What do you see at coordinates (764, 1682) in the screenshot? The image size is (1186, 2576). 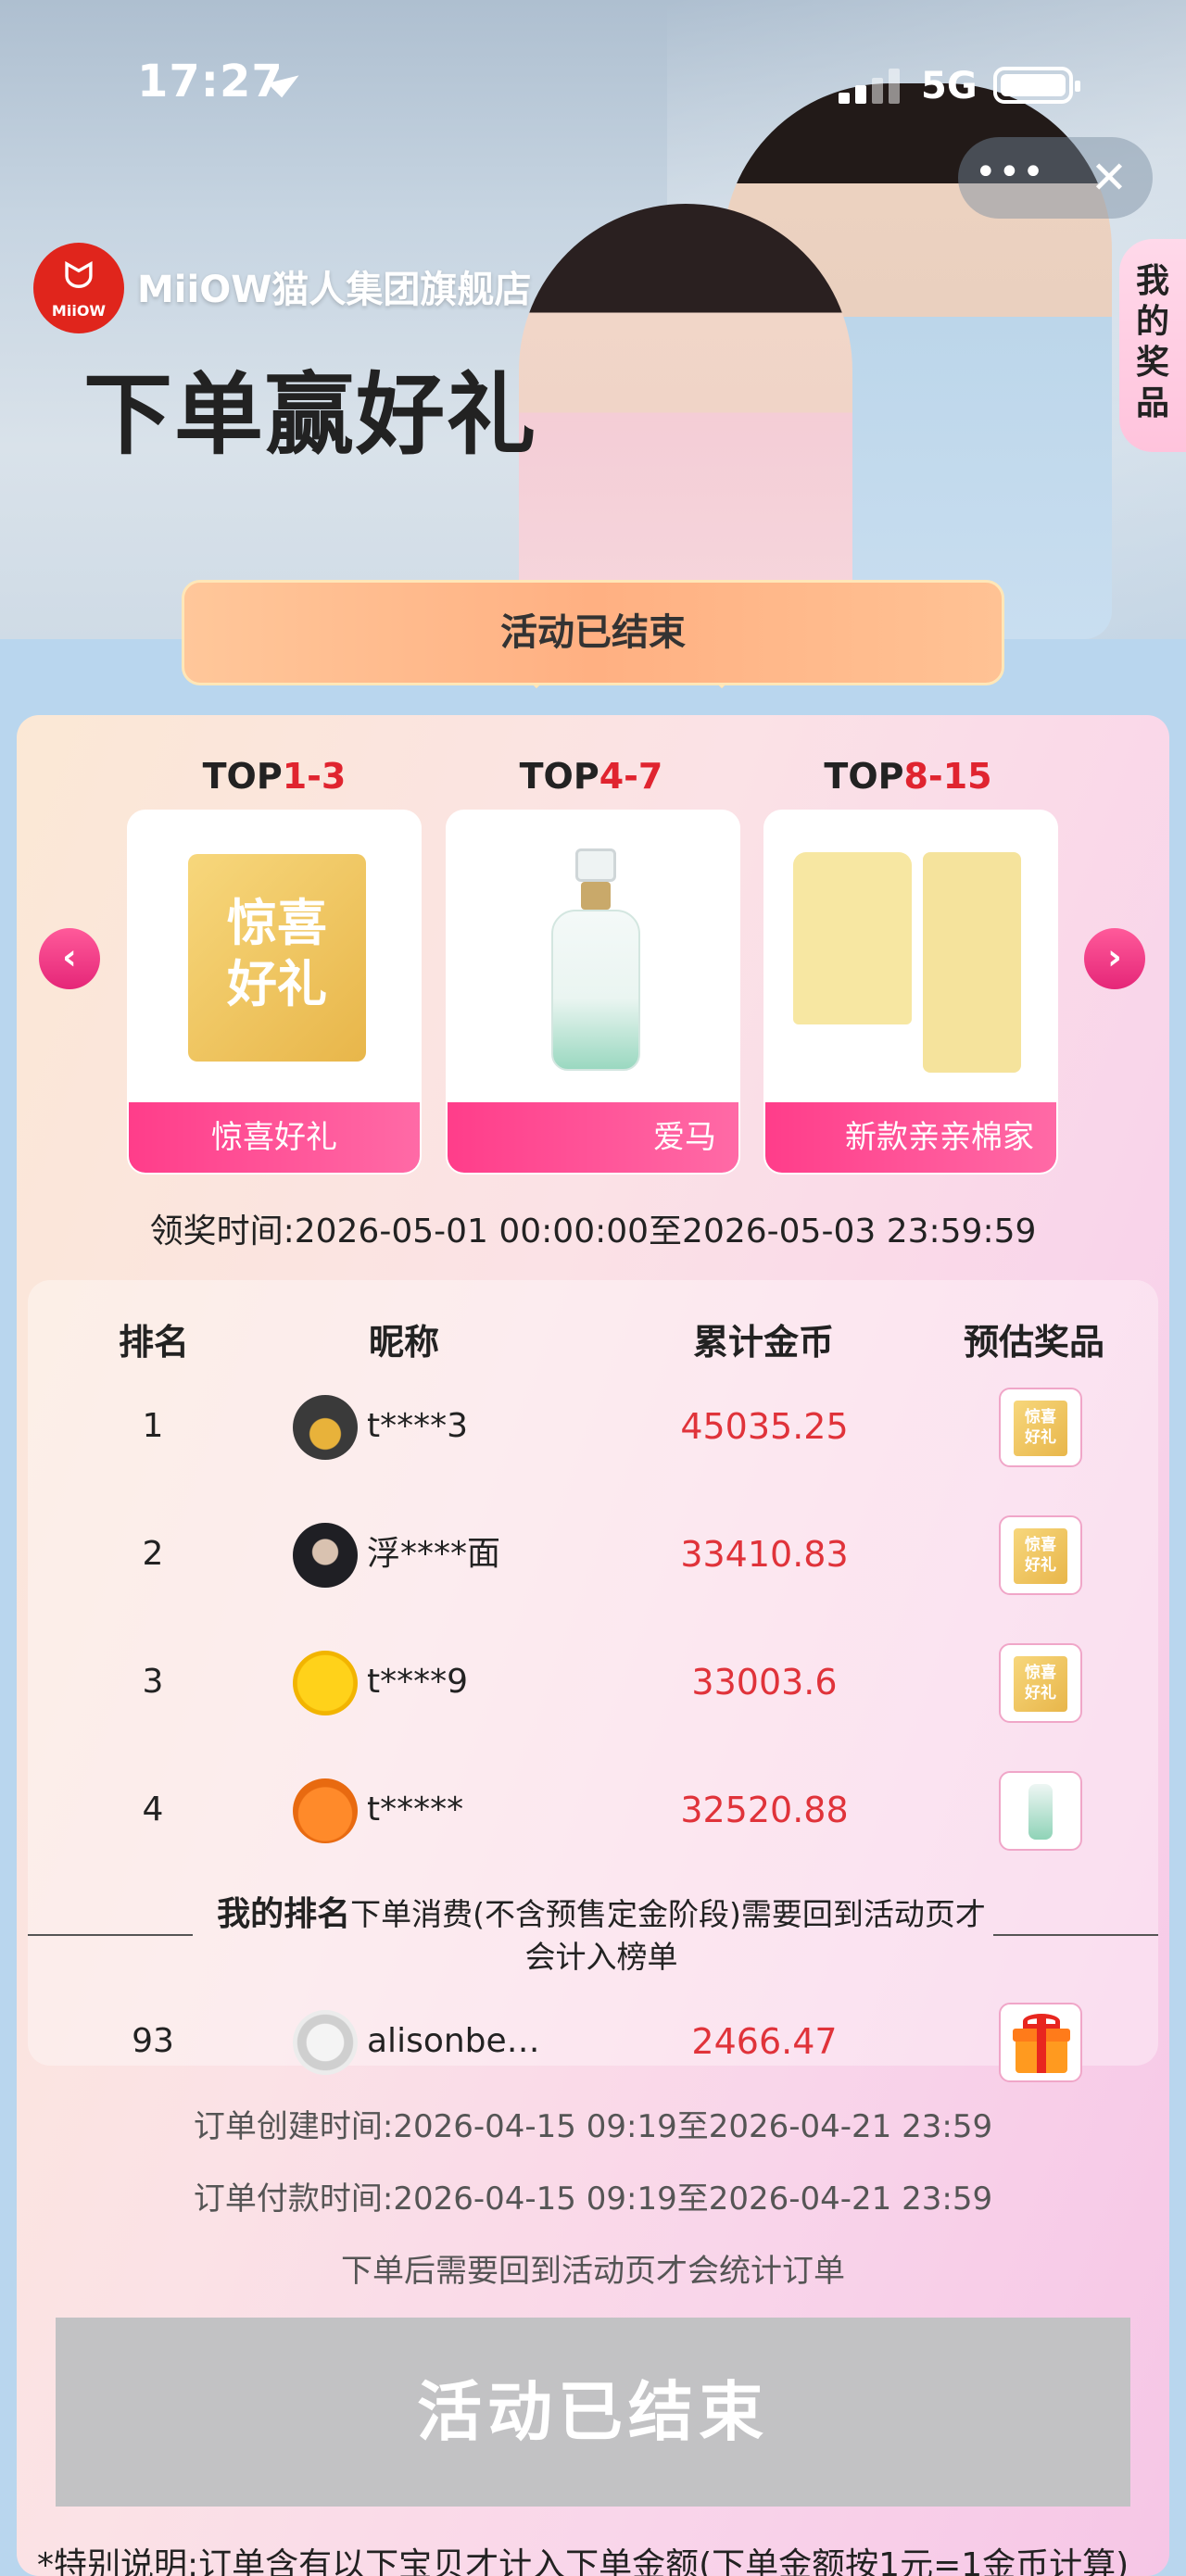 I see `coin-total: 33003.6` at bounding box center [764, 1682].